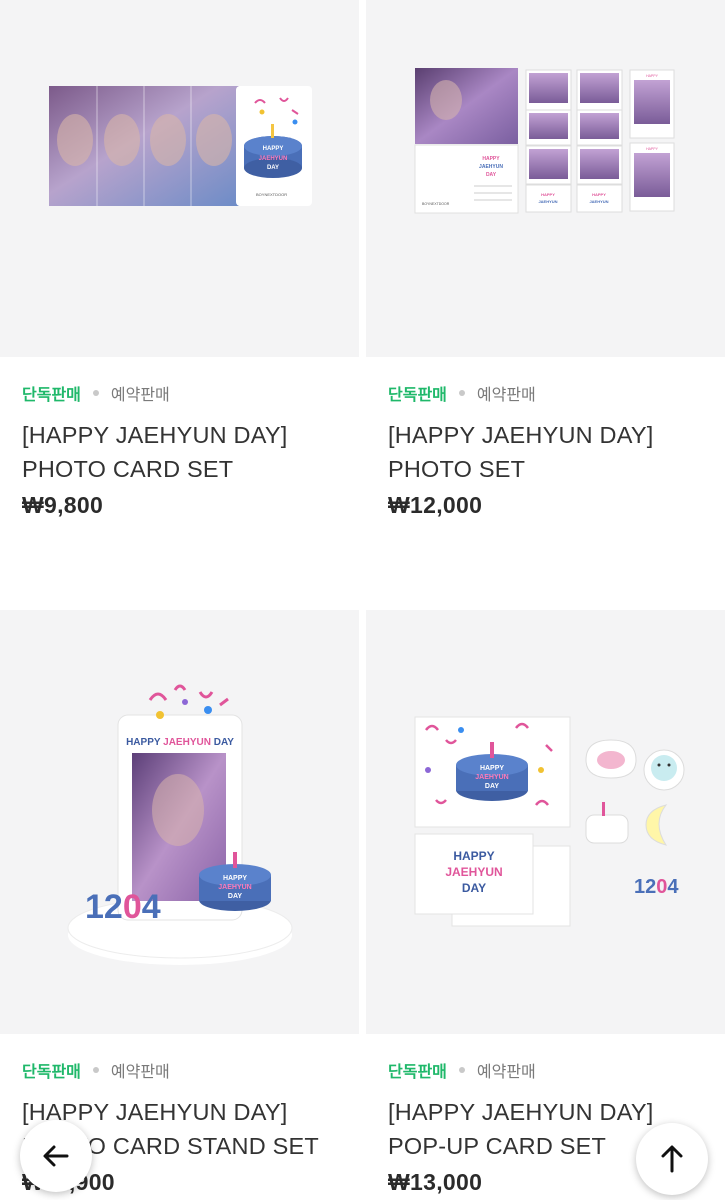 The image size is (725, 1200). I want to click on scroll-to-top-button, so click(672, 1159).